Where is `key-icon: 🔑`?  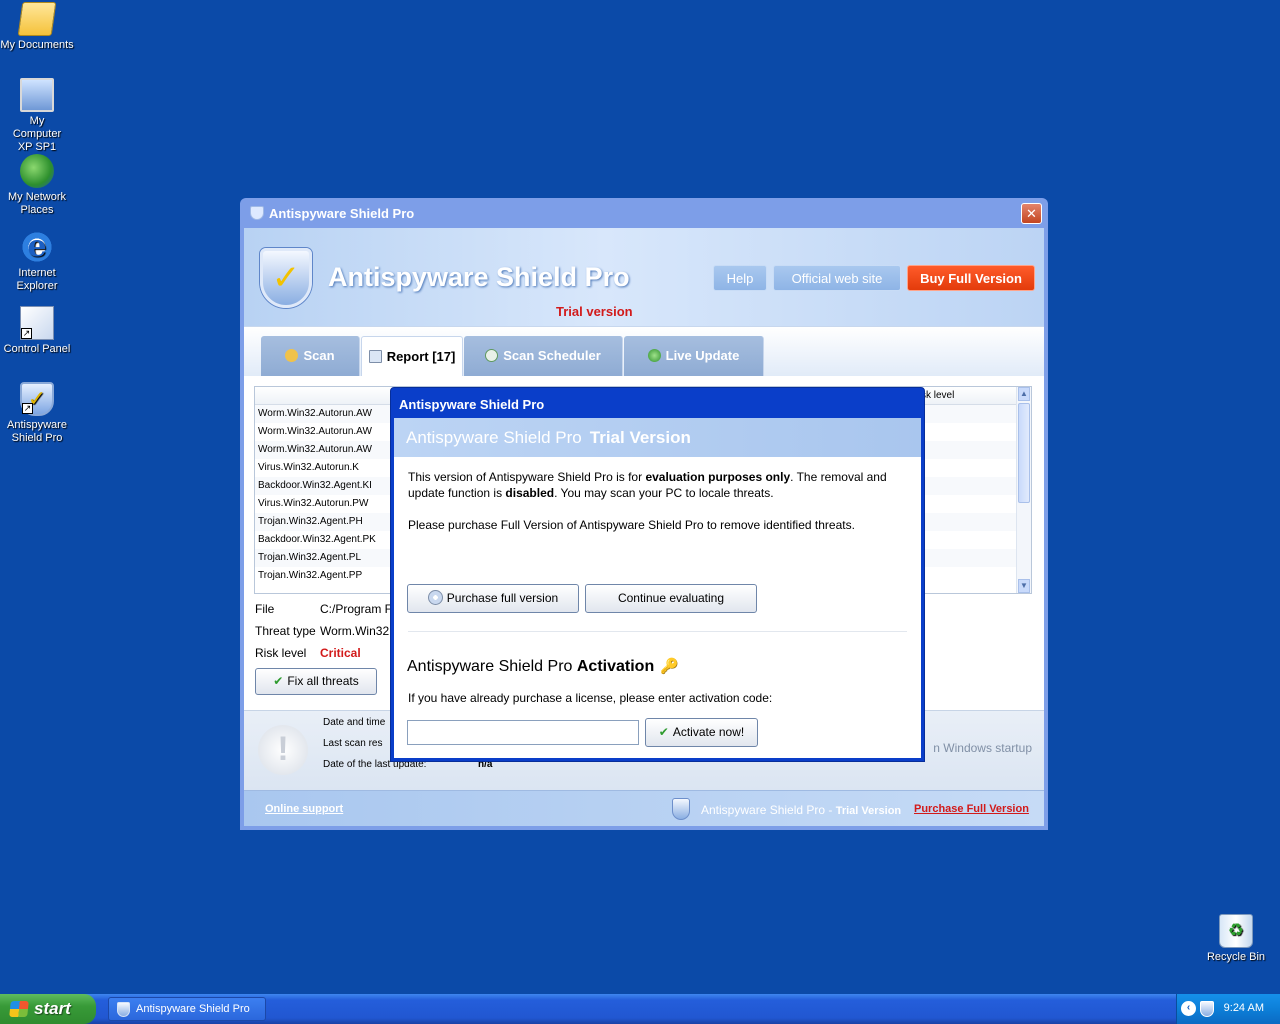 key-icon: 🔑 is located at coordinates (669, 666).